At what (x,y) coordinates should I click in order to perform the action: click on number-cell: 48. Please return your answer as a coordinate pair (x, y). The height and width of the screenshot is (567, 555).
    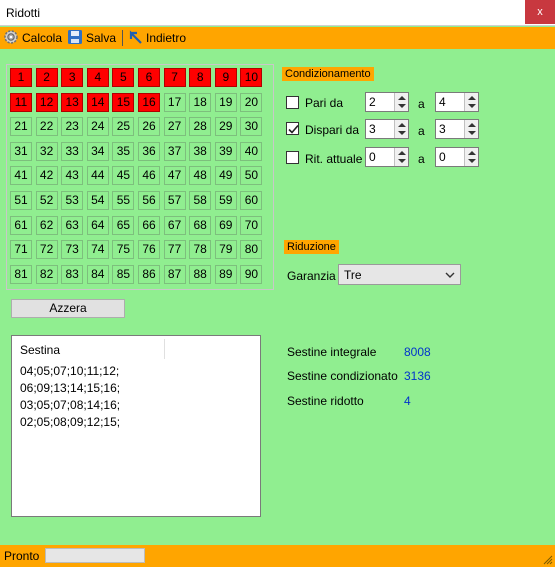
    Looking at the image, I should click on (200, 176).